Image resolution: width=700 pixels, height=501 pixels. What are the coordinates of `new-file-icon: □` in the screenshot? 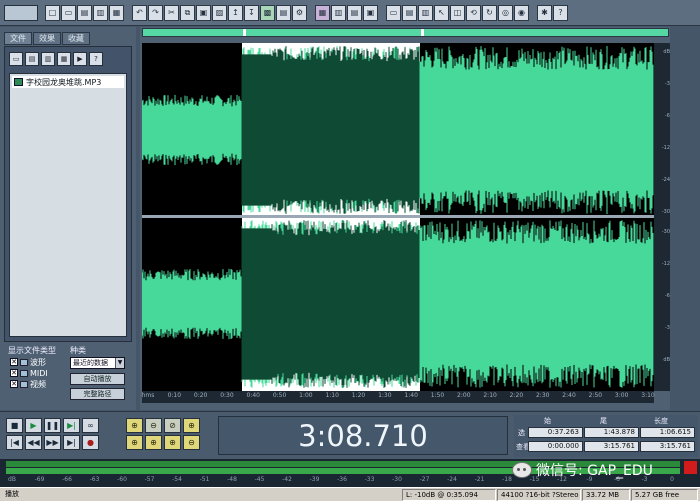 It's located at (52, 12).